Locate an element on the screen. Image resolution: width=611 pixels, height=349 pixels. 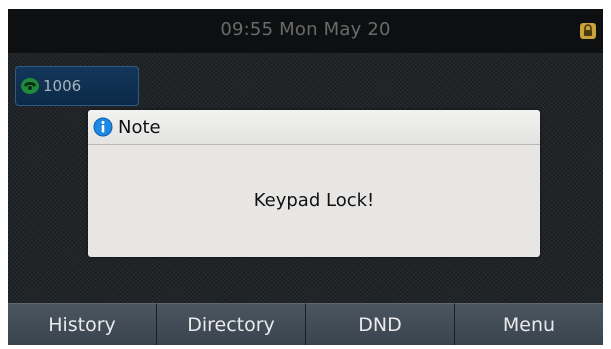
line-key-1006: 1006 is located at coordinates (77, 86).